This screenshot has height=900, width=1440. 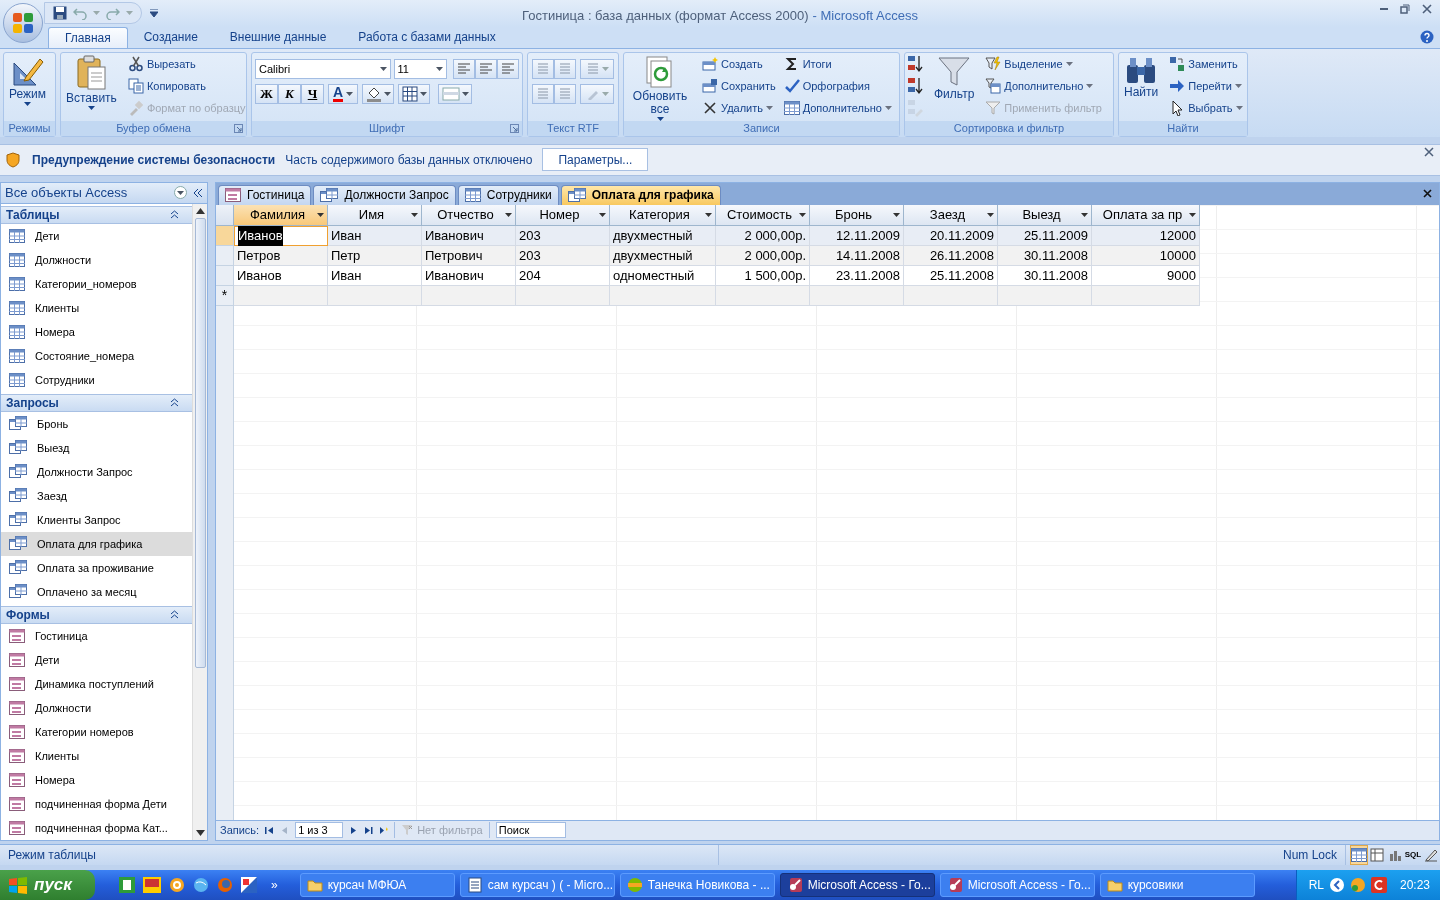 I want to click on ribbon-button: Итоги, so click(x=837, y=63).